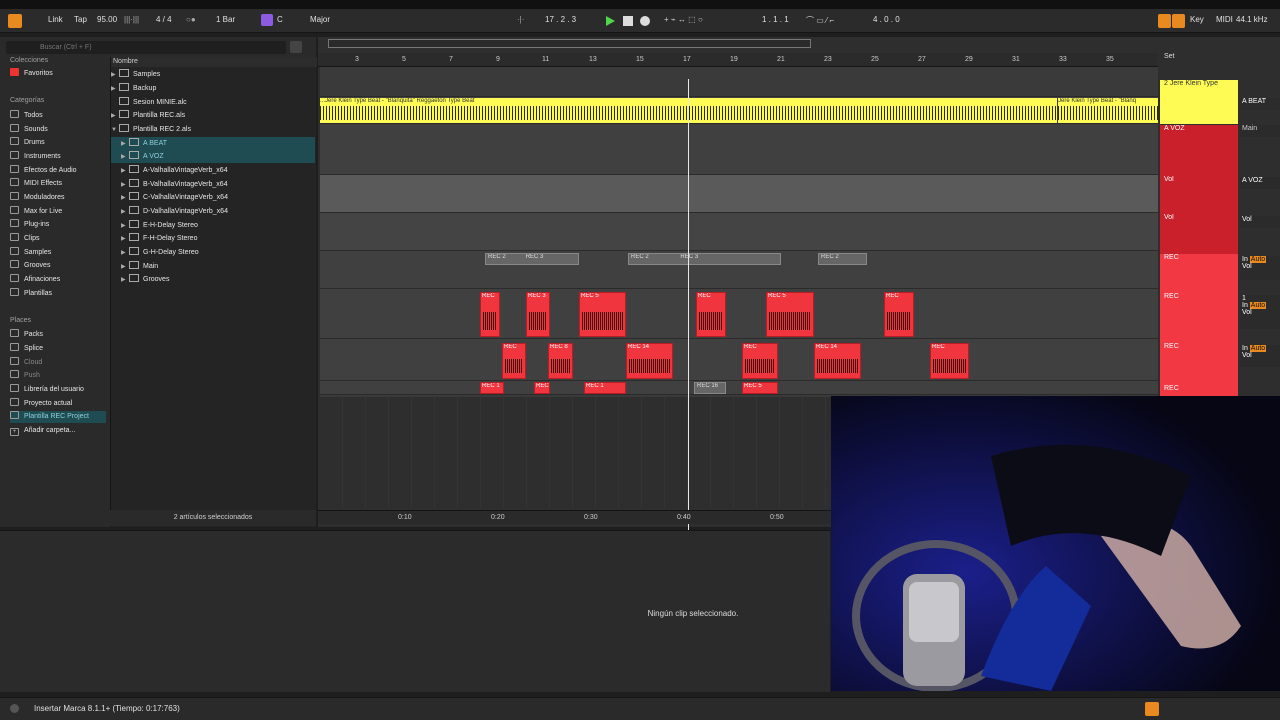  What do you see at coordinates (1199, 195) in the screenshot?
I see `track-header-vol: Vol` at bounding box center [1199, 195].